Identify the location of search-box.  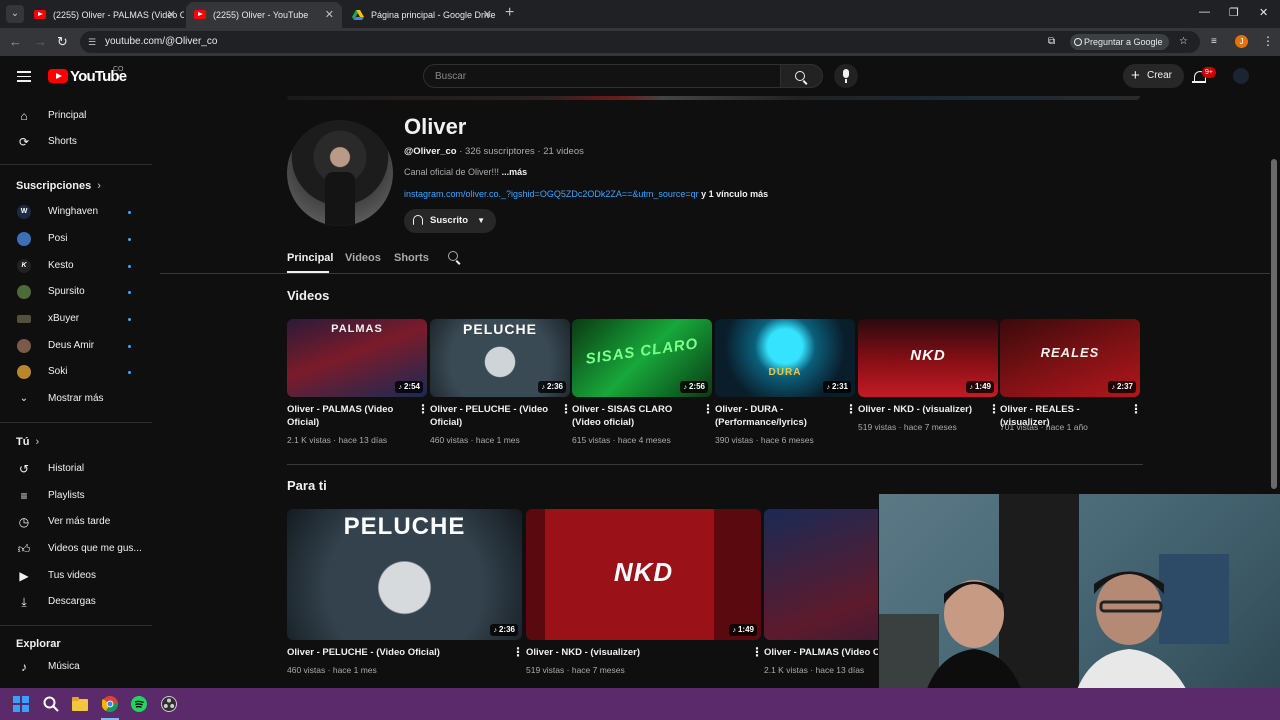
(602, 76).